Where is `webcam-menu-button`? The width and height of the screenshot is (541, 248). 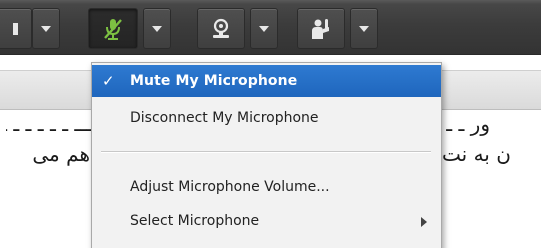
webcam-menu-button is located at coordinates (264, 28).